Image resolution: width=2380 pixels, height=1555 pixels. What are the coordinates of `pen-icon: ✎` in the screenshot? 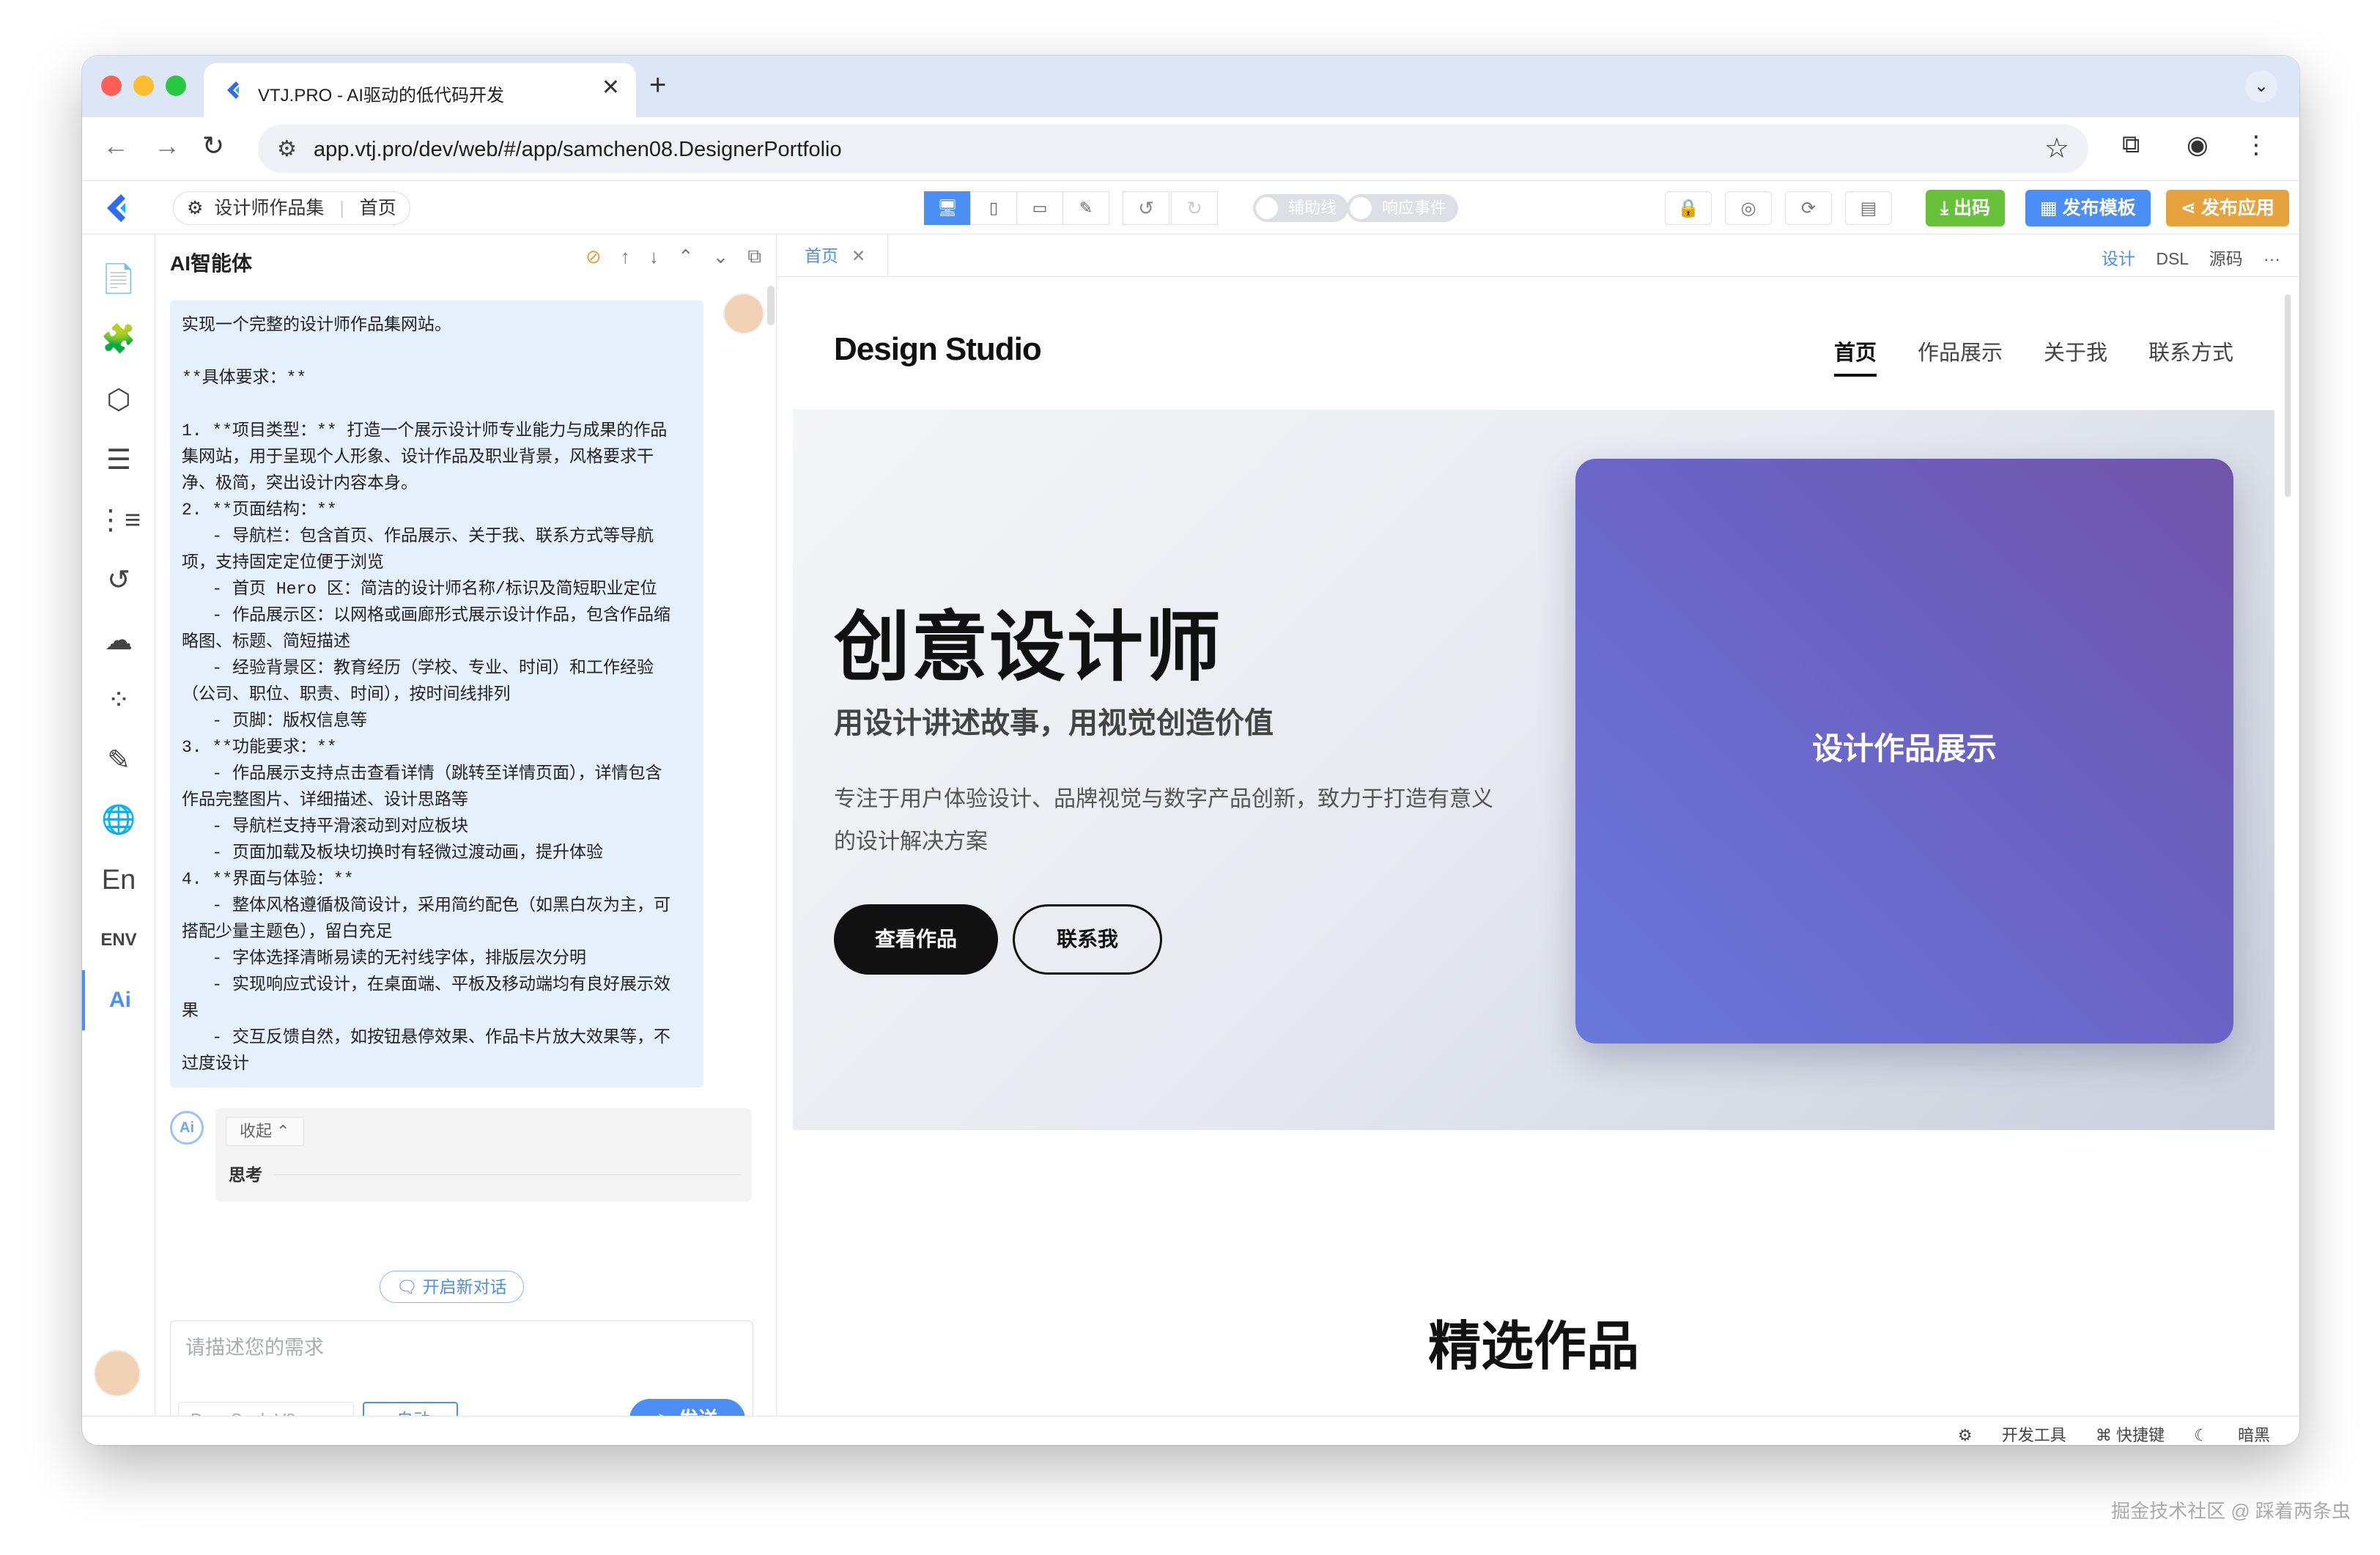 It's located at (1085, 208).